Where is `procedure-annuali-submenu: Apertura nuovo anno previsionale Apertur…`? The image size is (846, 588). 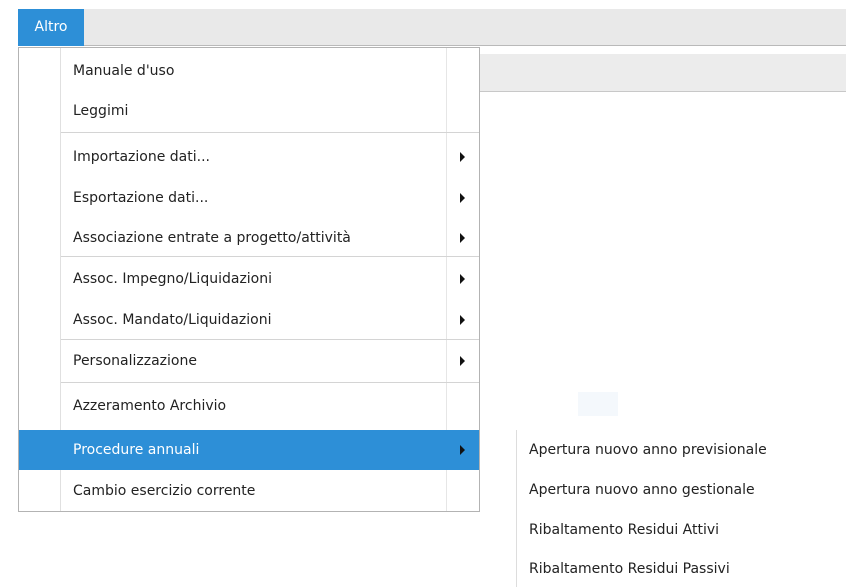
procedure-annuali-submenu: Apertura nuovo anno previsionale Apertur… is located at coordinates (681, 508).